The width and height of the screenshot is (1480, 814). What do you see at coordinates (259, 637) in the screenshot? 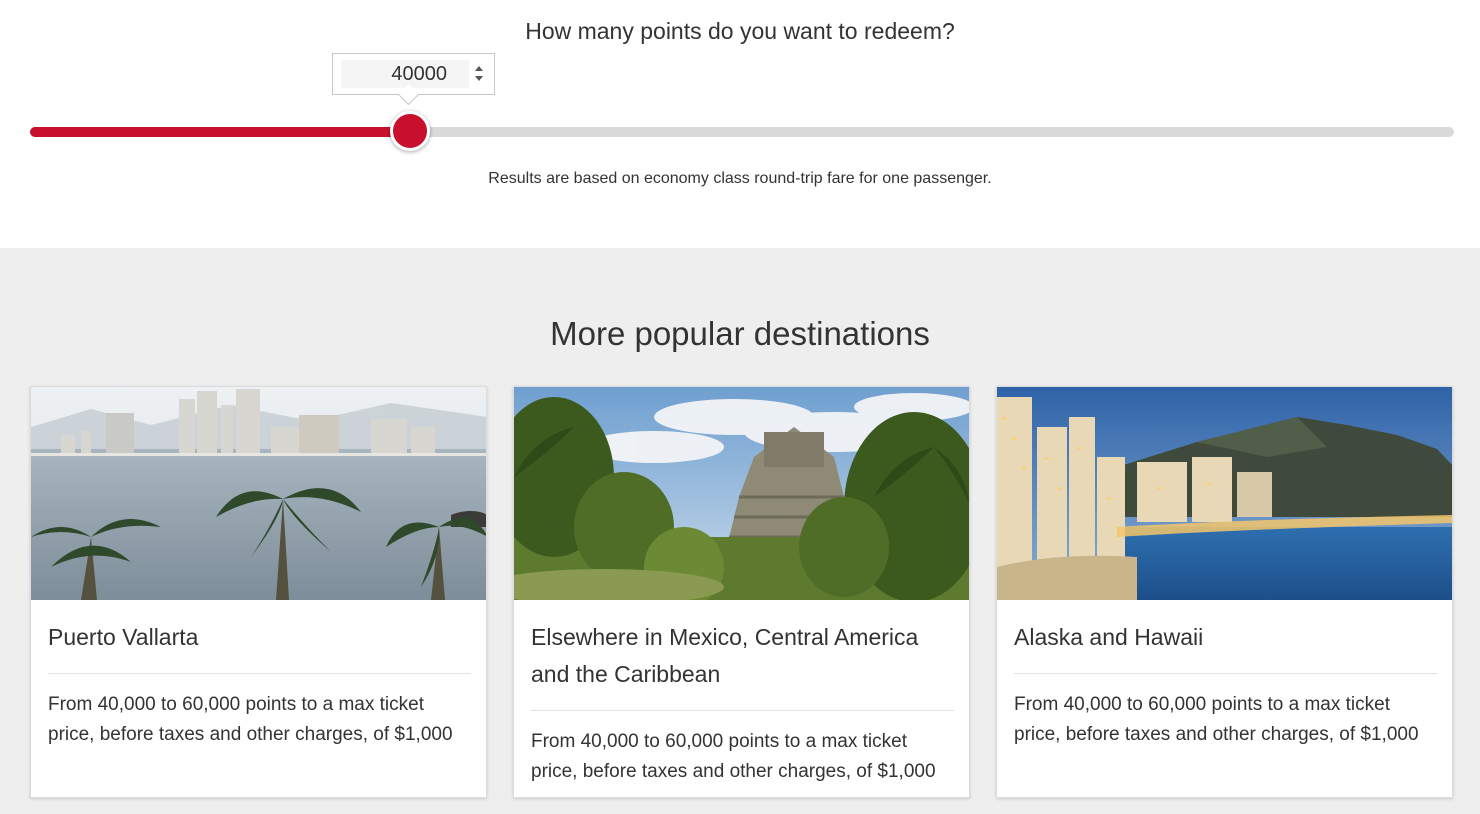
I see `destination-name: Puerto Vallarta` at bounding box center [259, 637].